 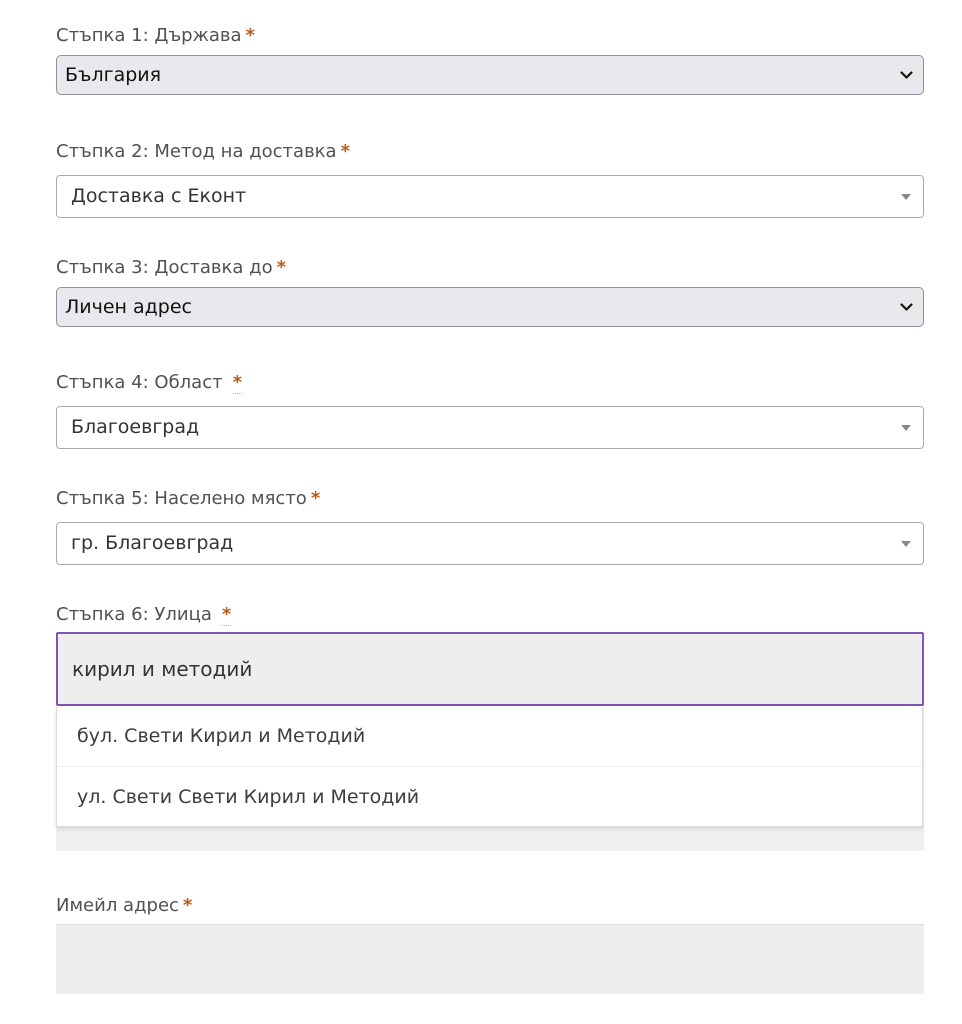 I want to click on field-deliver-to: Стъпка 3: Доставка до * Личен адрес, so click(x=490, y=291).